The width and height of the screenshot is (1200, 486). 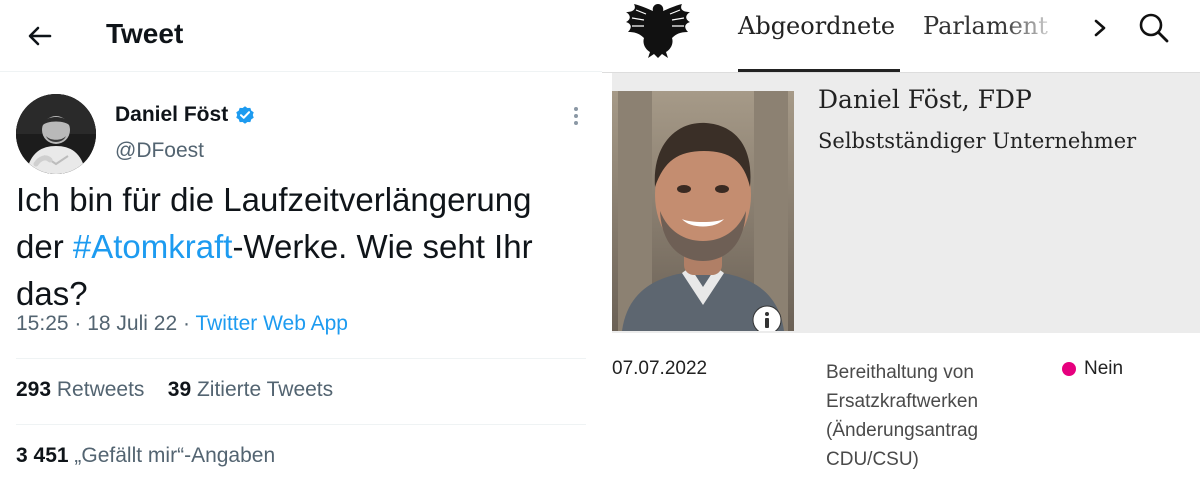 What do you see at coordinates (271, 323) in the screenshot?
I see `tweet-source-app: Twitter Web App` at bounding box center [271, 323].